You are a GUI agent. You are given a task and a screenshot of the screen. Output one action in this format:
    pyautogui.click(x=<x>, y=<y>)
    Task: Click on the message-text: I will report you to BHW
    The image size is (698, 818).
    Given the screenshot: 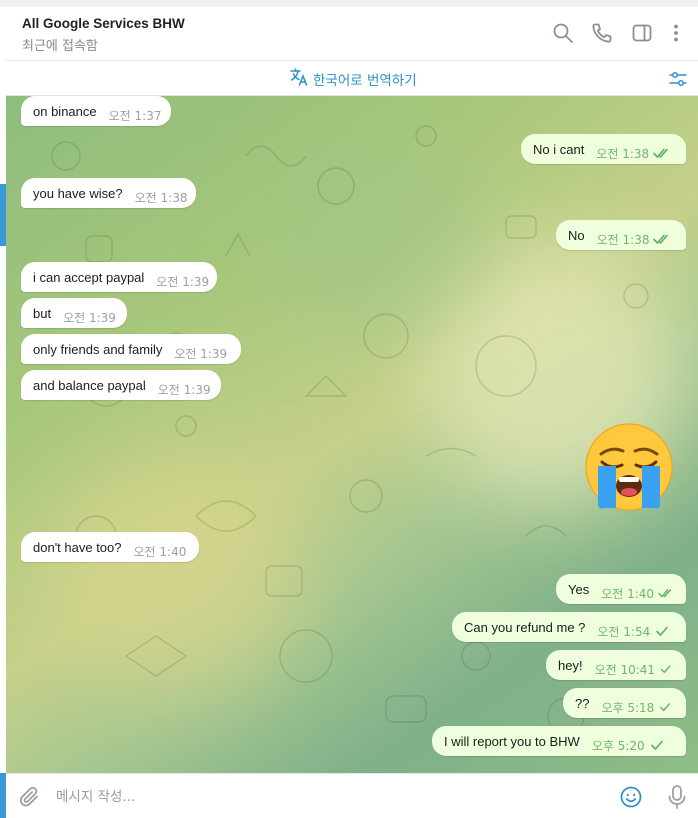 What is the action you would take?
    pyautogui.click(x=512, y=741)
    